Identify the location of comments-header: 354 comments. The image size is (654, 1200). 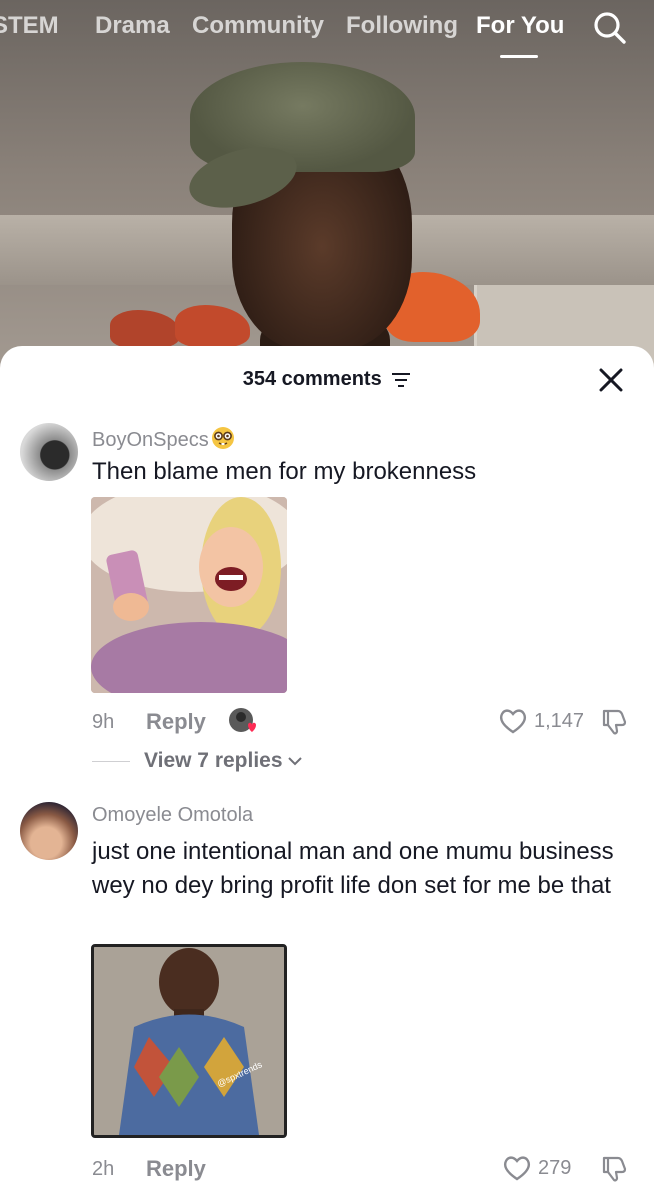
(327, 378).